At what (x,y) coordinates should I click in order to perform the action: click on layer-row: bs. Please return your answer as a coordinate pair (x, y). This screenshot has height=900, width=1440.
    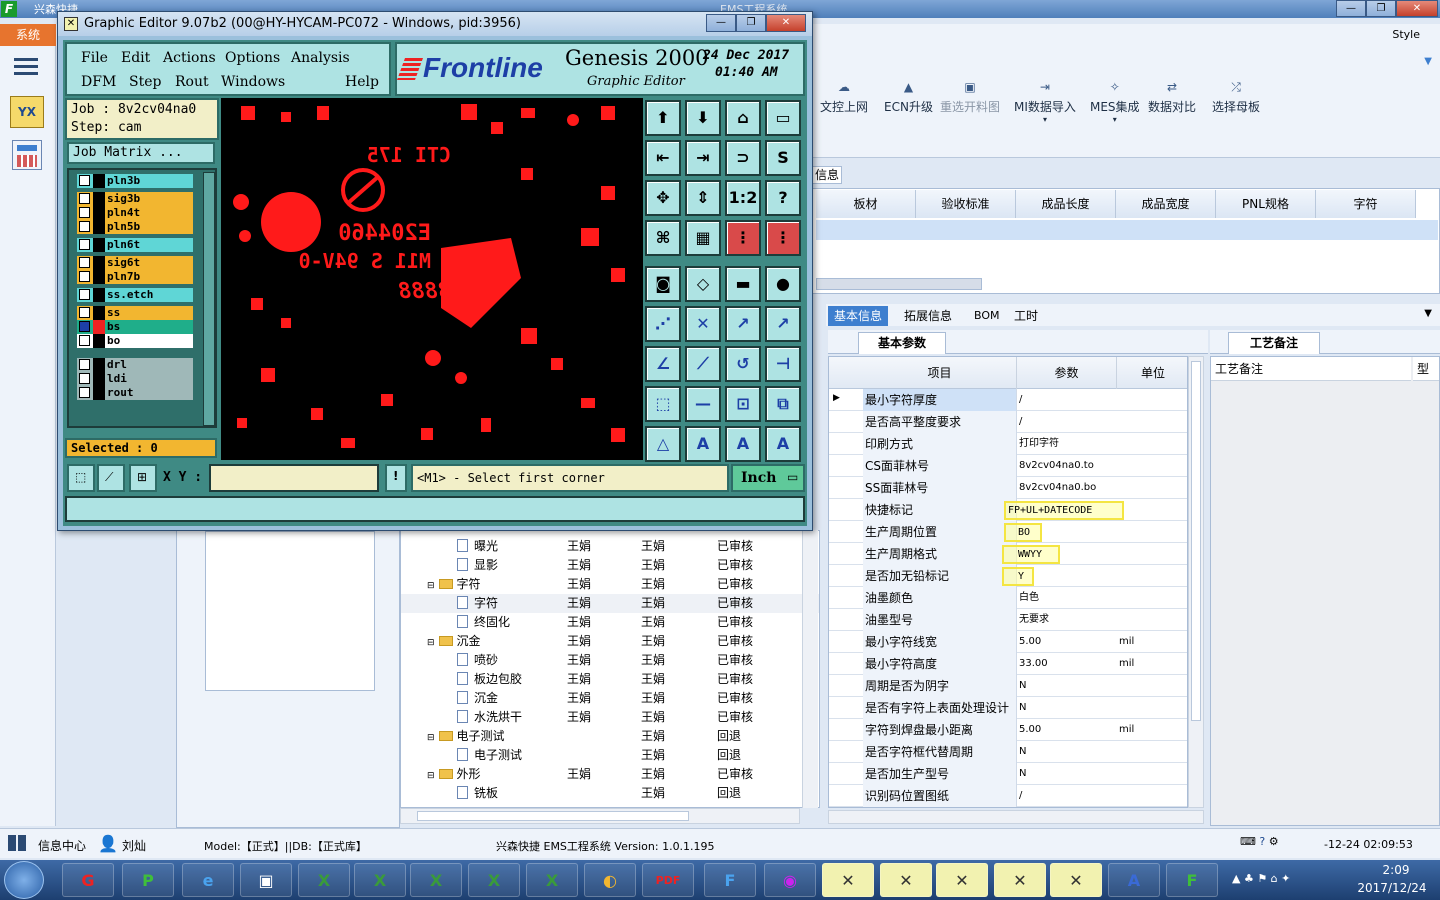
    Looking at the image, I should click on (135, 327).